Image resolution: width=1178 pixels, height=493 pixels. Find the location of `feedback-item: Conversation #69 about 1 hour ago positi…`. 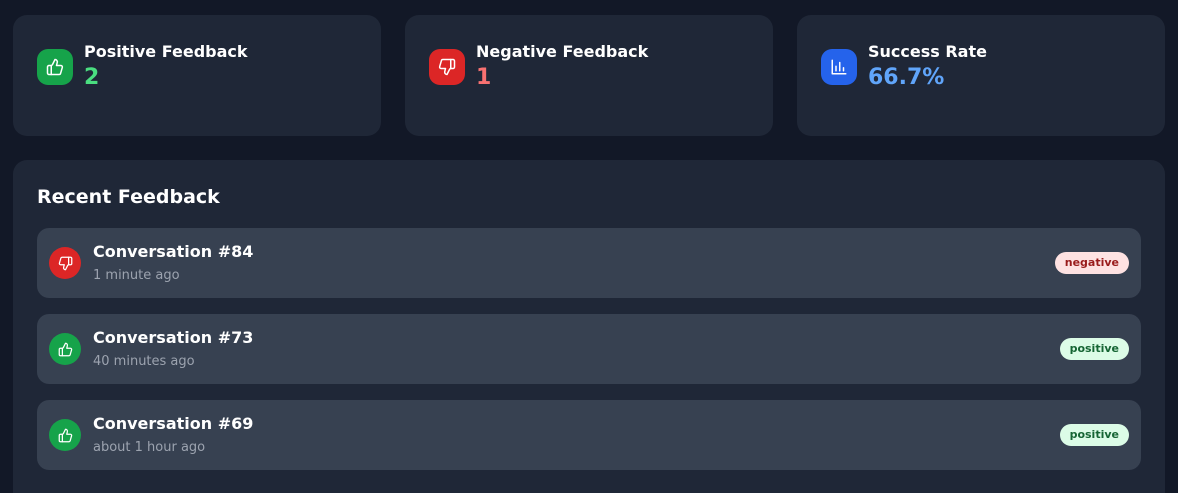

feedback-item: Conversation #69 about 1 hour ago positi… is located at coordinates (589, 435).